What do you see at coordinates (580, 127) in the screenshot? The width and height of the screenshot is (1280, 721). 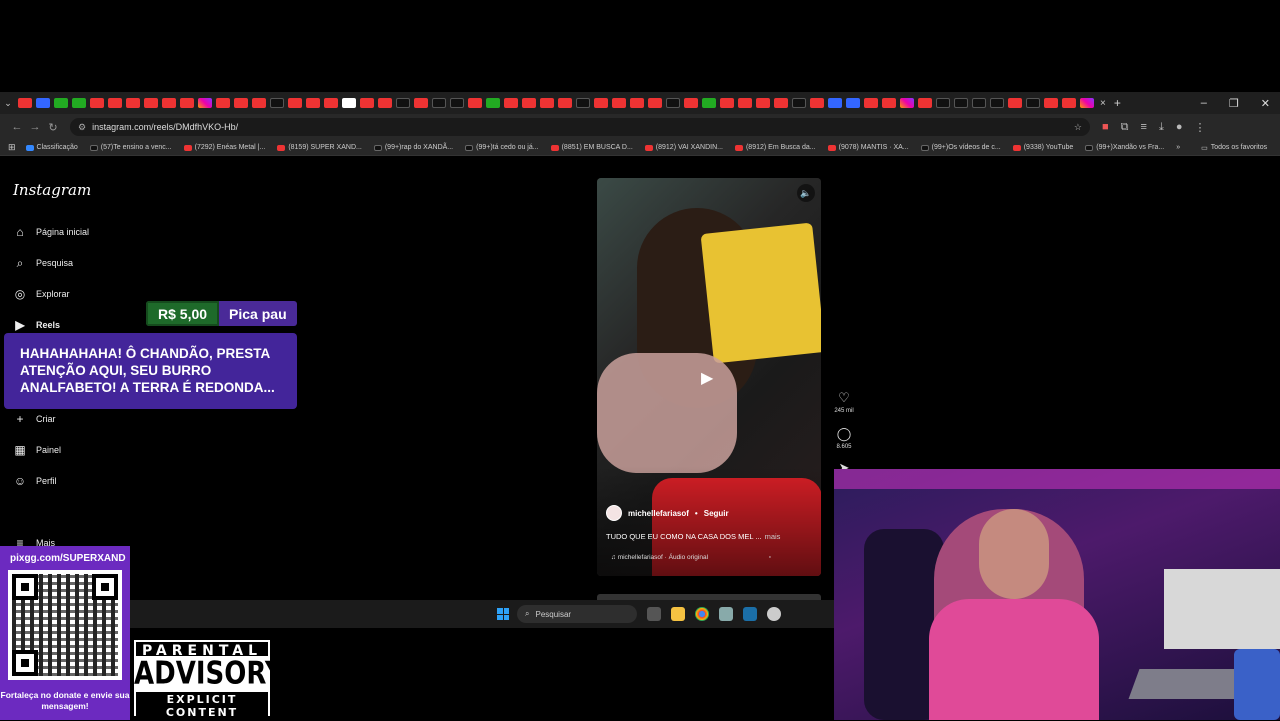 I see `address-bar: ⚙ instagram.com/reels/DMdfhVKO-Hb/ ☆` at bounding box center [580, 127].